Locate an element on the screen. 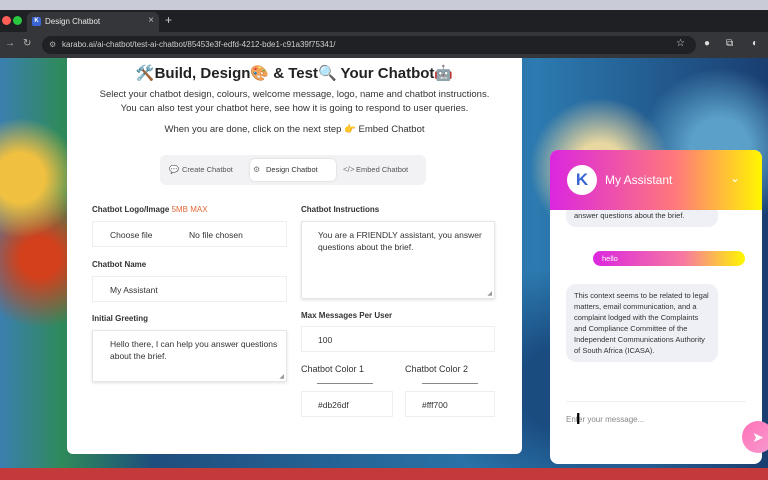 The width and height of the screenshot is (768, 480). tab-create-chatbot: 💬 Create Chatbot is located at coordinates (207, 170).